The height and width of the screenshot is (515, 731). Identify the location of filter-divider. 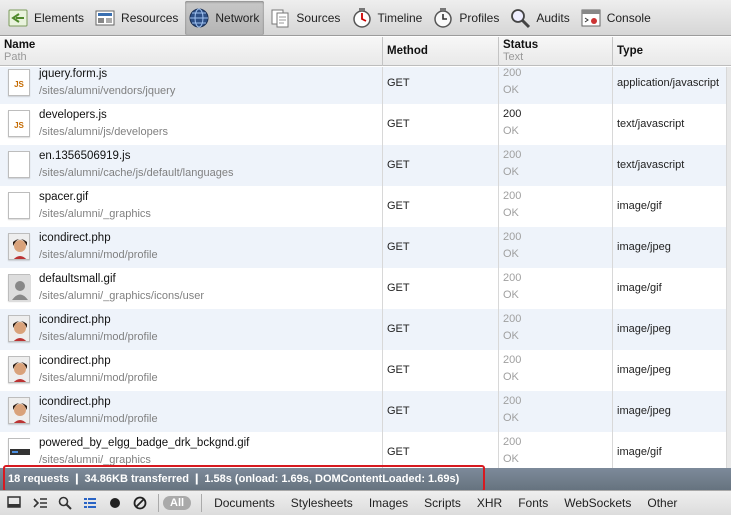
(202, 503).